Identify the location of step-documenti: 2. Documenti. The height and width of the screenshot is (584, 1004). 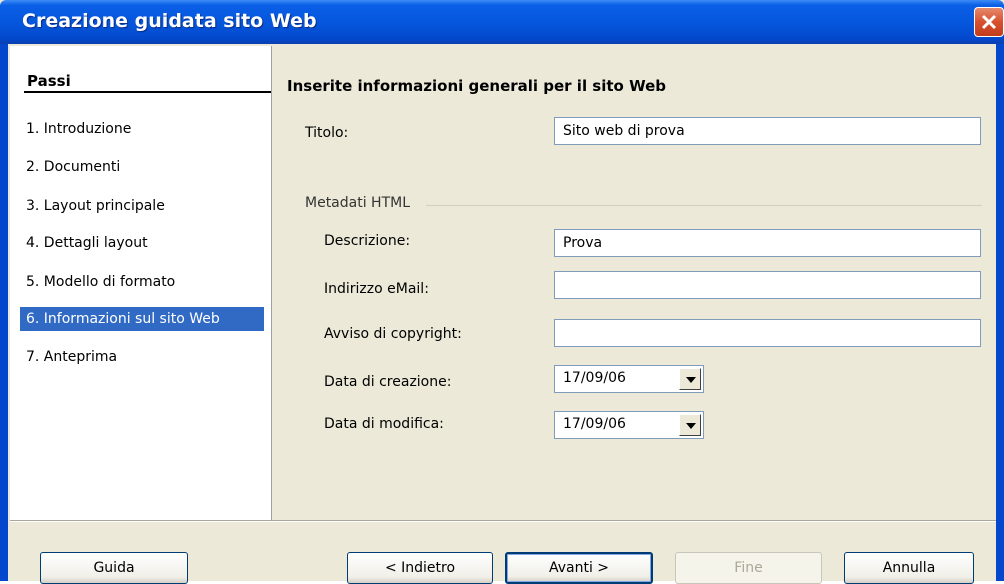
(143, 167).